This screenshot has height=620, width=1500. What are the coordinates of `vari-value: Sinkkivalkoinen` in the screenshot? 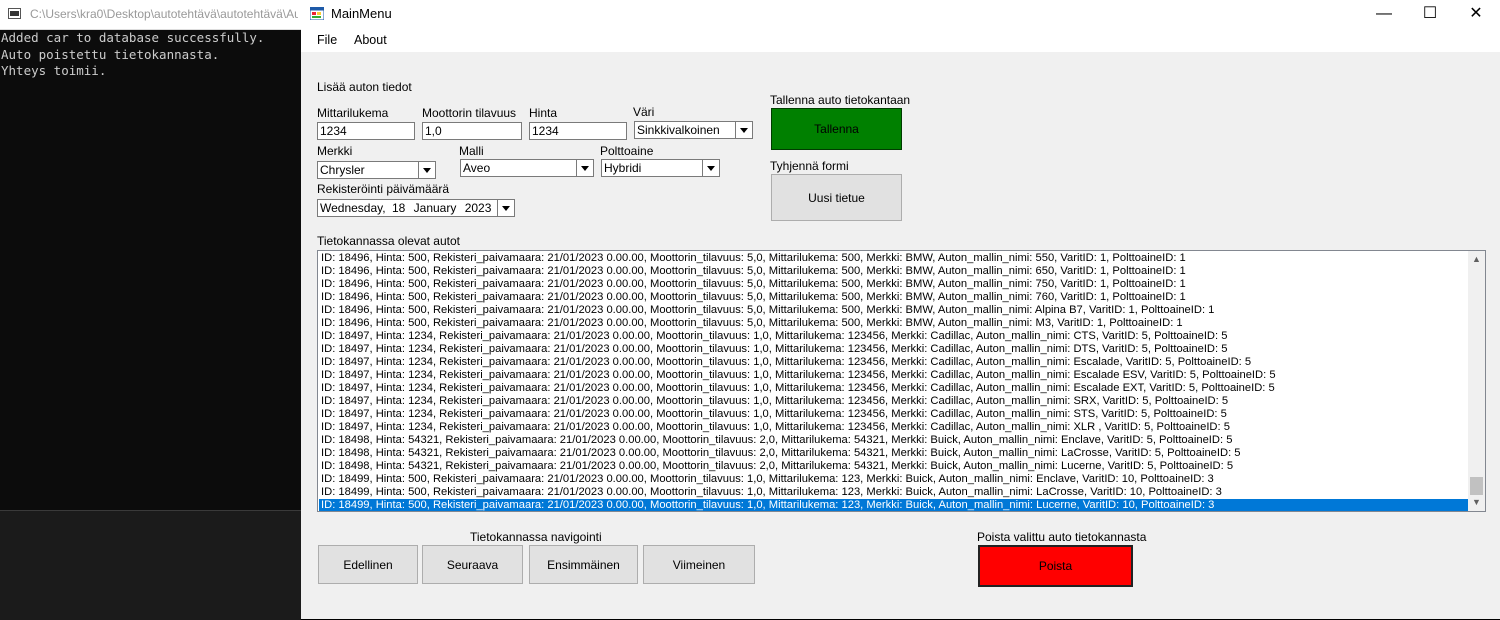 It's located at (678, 130).